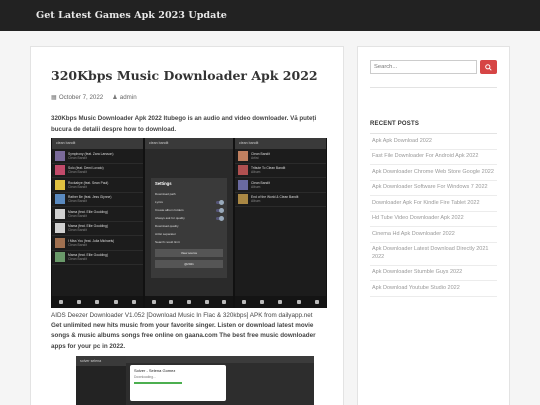 The width and height of the screenshot is (540, 405). What do you see at coordinates (260, 184) in the screenshot?
I see `track-text: Clean Bandit Album` at bounding box center [260, 184].